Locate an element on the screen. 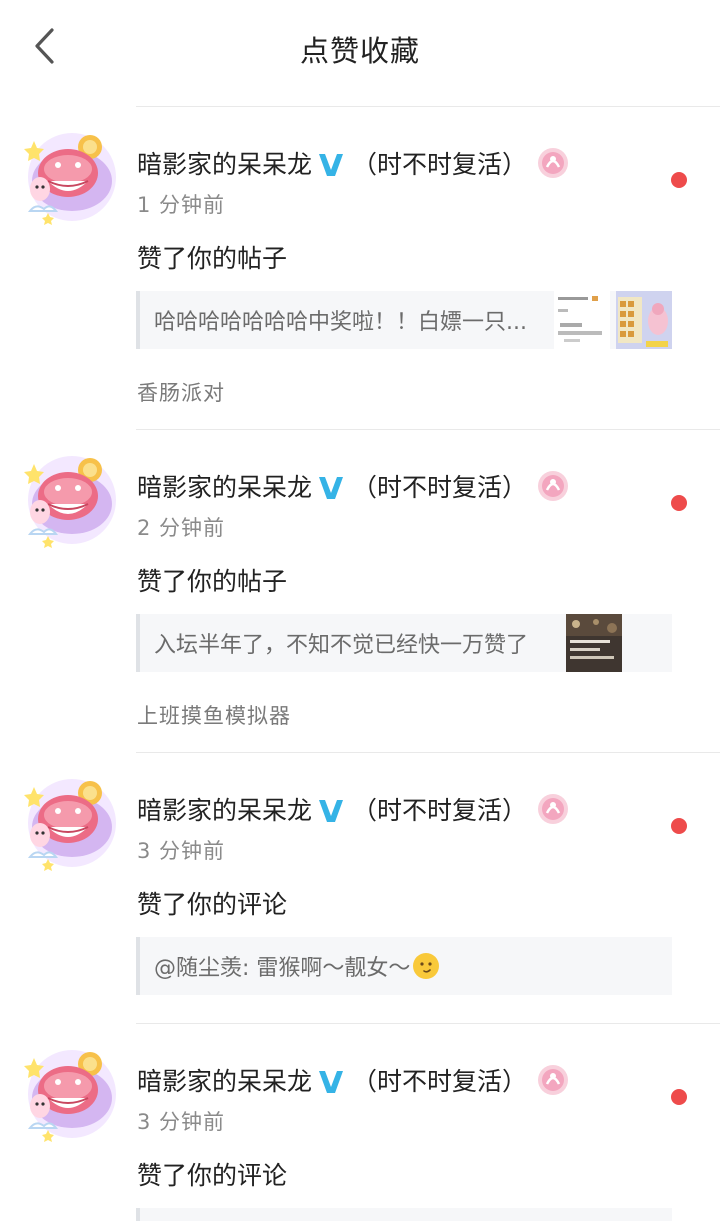  smirk-face-emoji is located at coordinates (426, 966).